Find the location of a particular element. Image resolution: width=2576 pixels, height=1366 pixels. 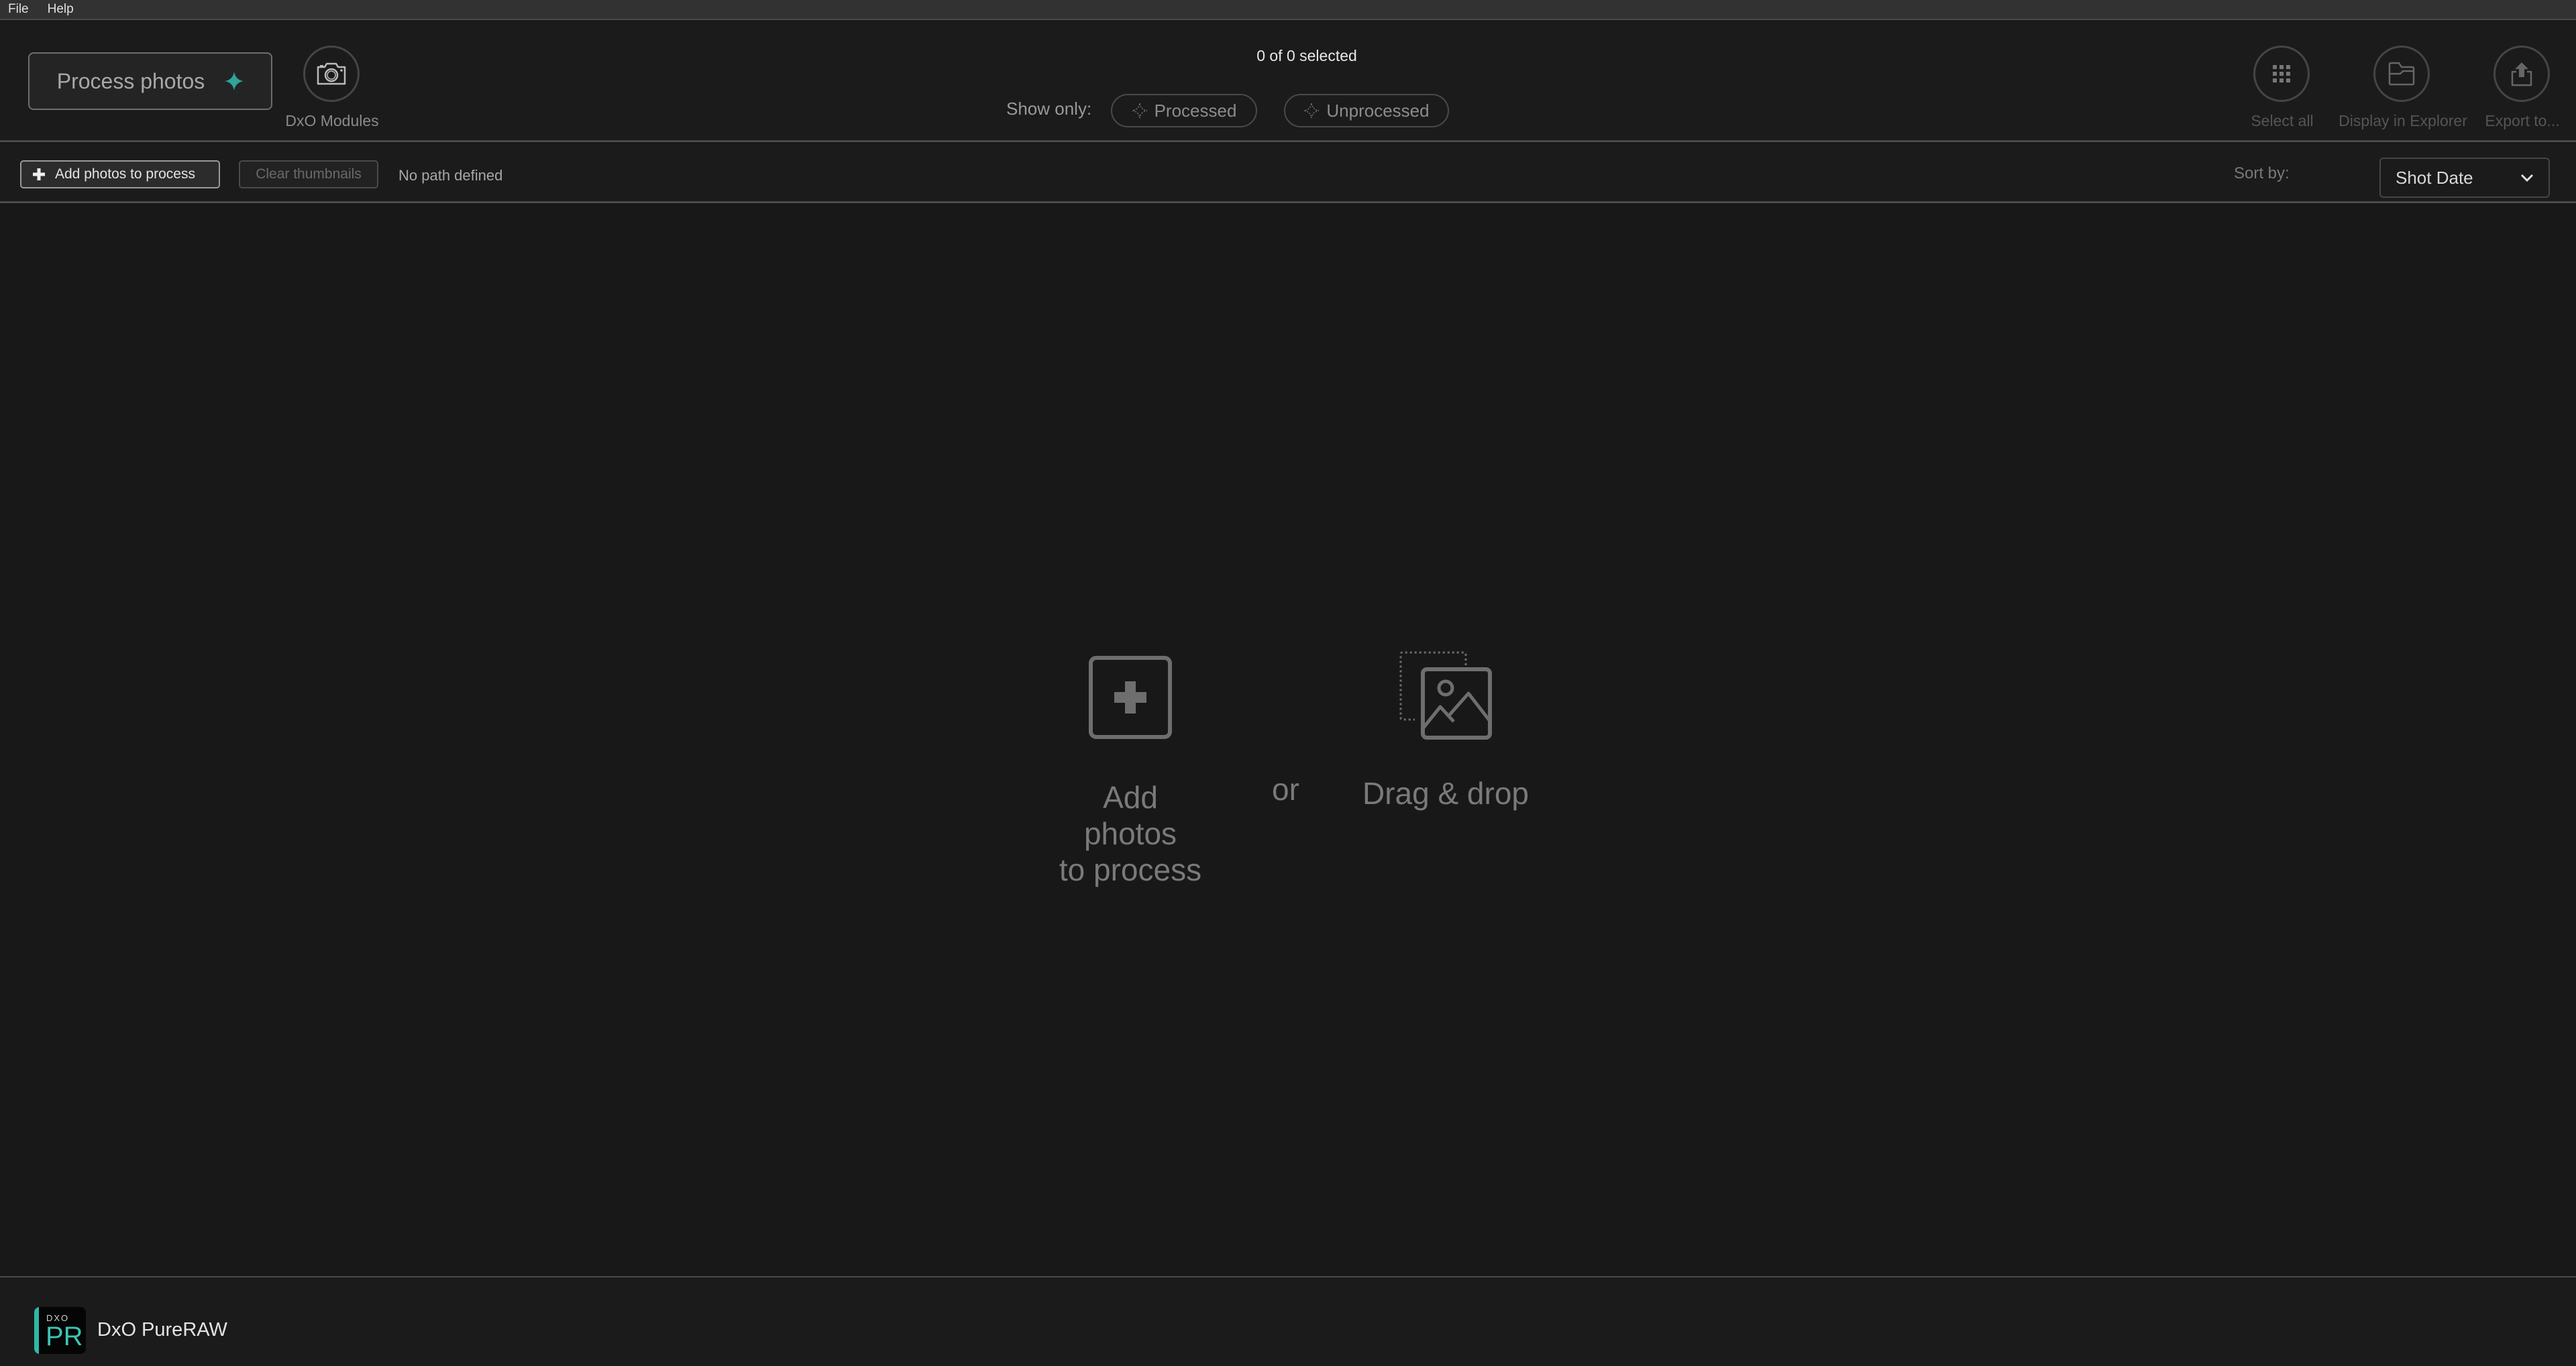

drag-drop-image-icon is located at coordinates (1445, 695).